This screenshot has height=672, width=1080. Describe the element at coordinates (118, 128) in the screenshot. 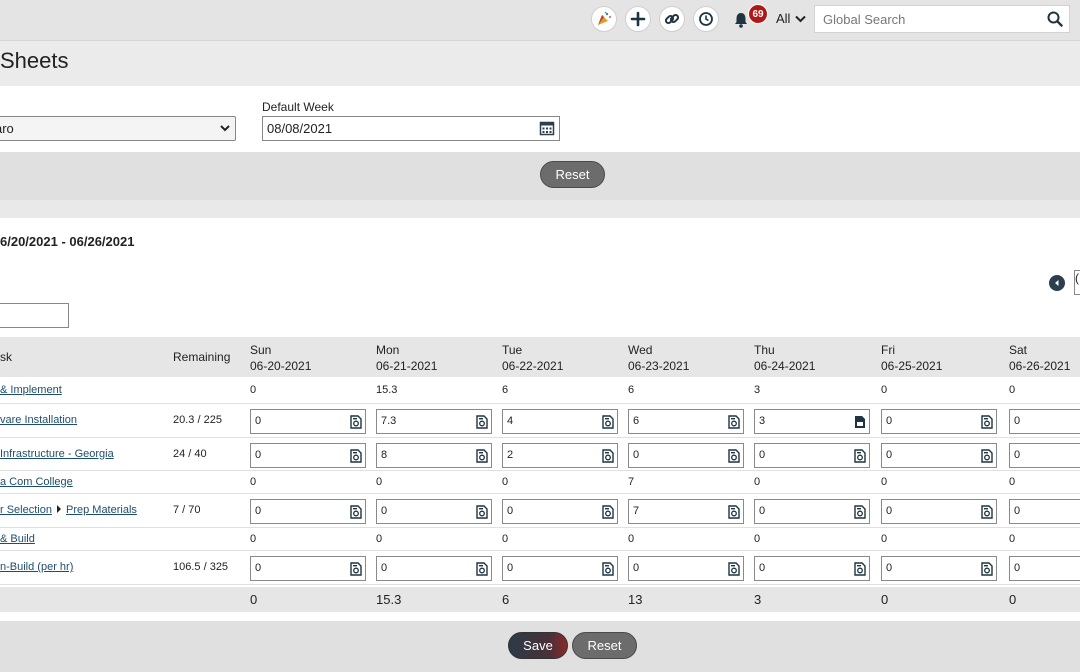

I see `user-select: aro` at that location.